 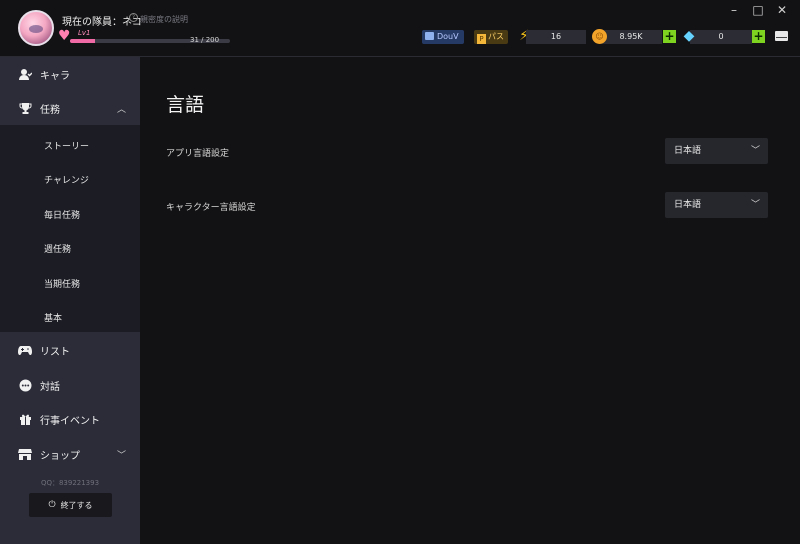 What do you see at coordinates (211, 208) in the screenshot?
I see `character-language-label: キャラクター言語設定` at bounding box center [211, 208].